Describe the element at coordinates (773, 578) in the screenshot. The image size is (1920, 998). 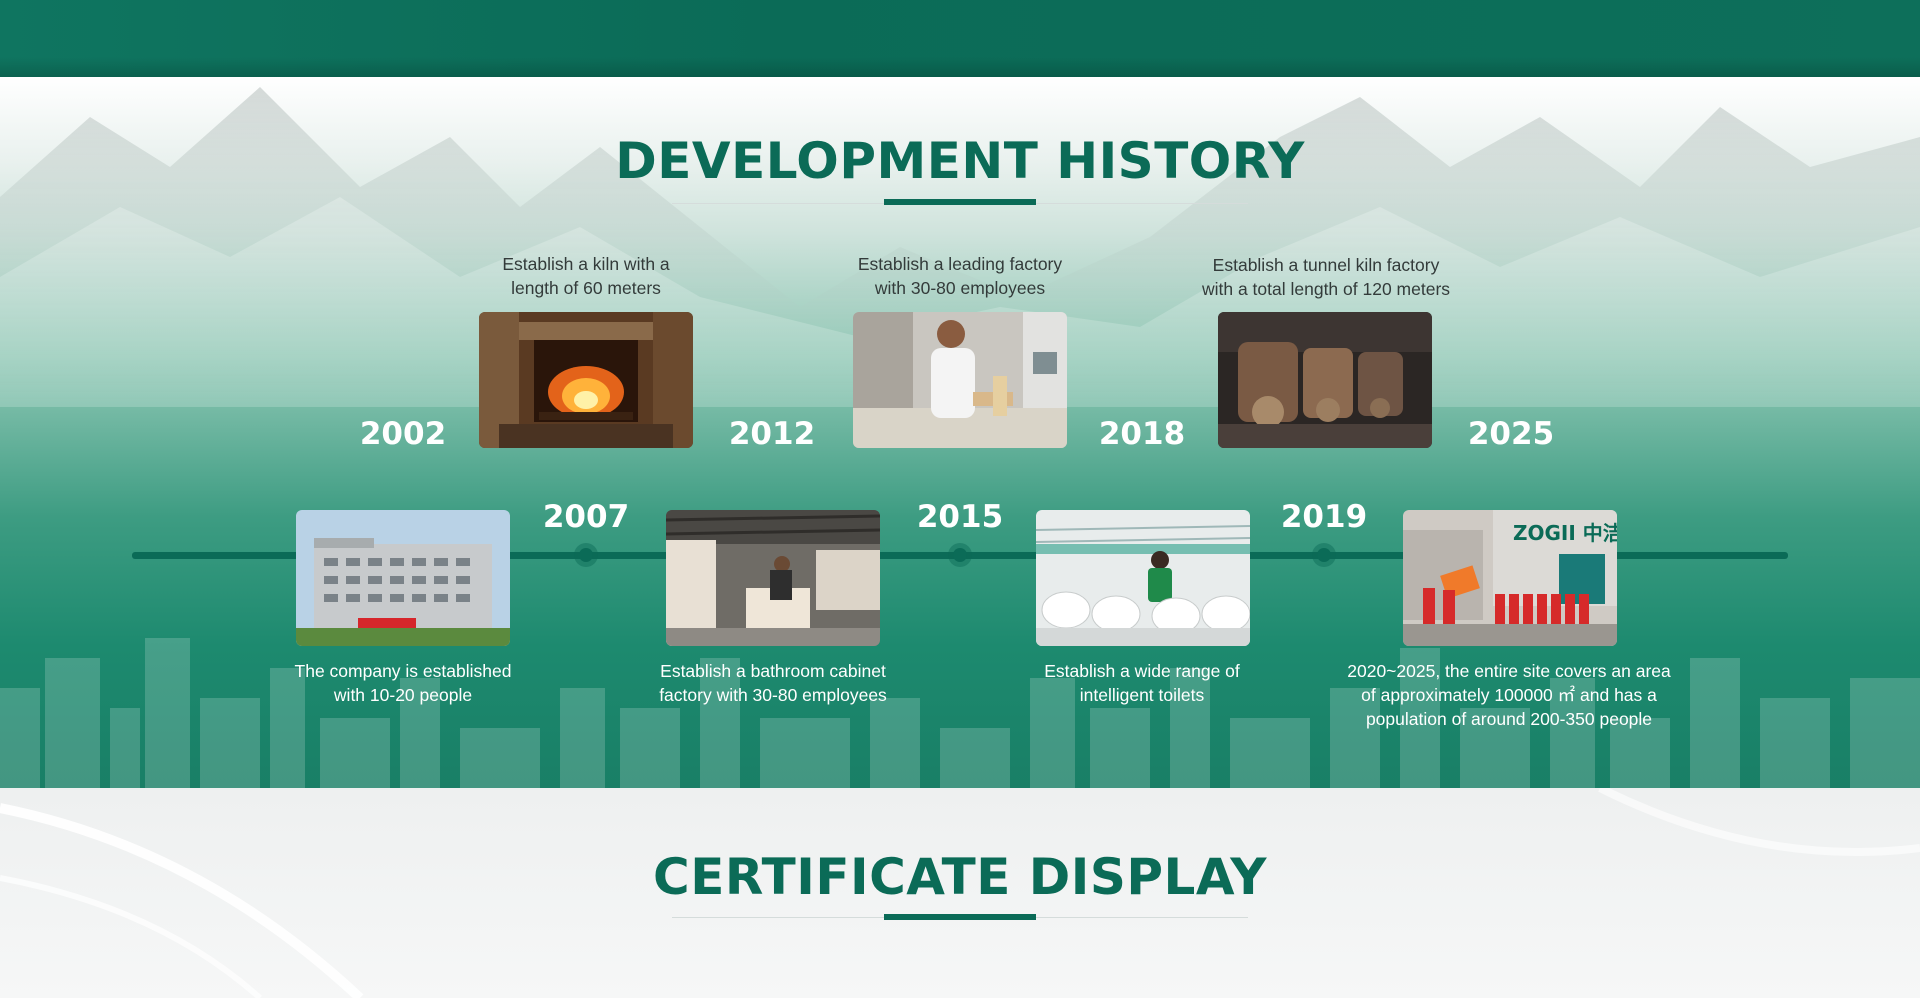
I see `cabinet-workshop-photo` at that location.